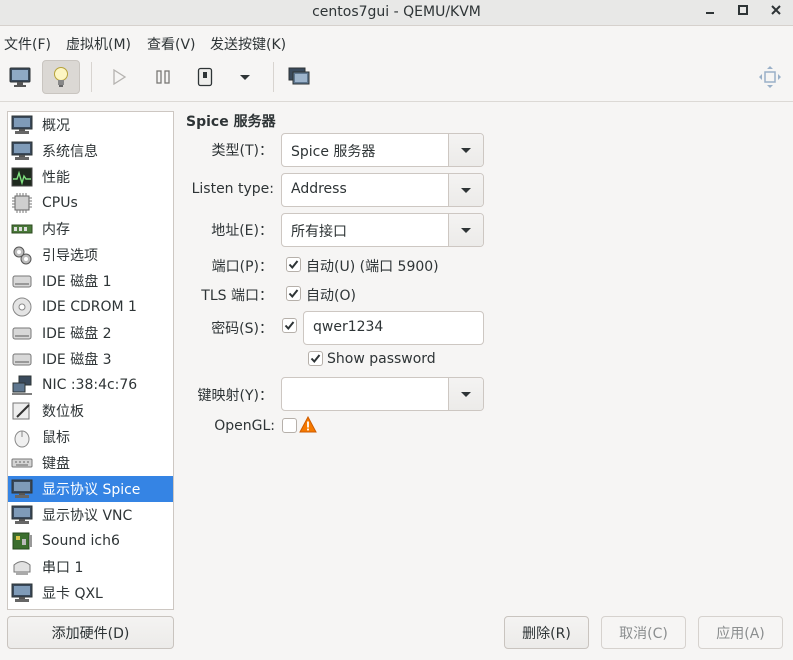 This screenshot has width=793, height=660. Describe the element at coordinates (56, 178) in the screenshot. I see `hardware-list-item-label: 性能` at that location.